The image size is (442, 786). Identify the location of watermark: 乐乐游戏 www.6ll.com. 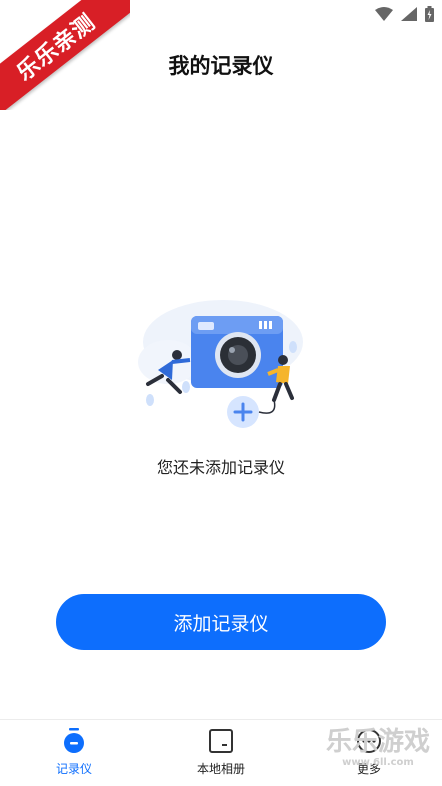
(378, 753).